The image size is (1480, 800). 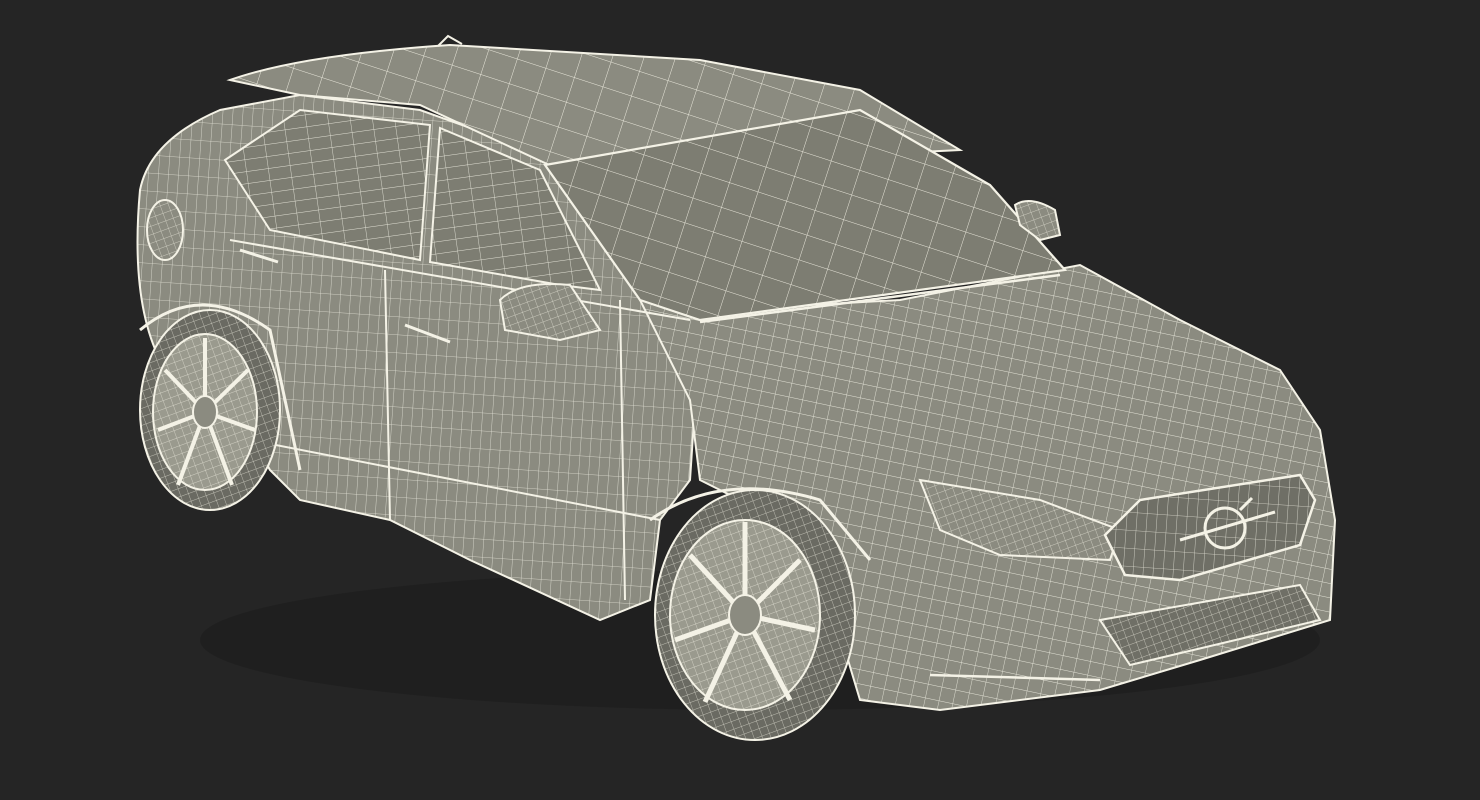 I want to click on front-wheel, so click(x=755, y=615).